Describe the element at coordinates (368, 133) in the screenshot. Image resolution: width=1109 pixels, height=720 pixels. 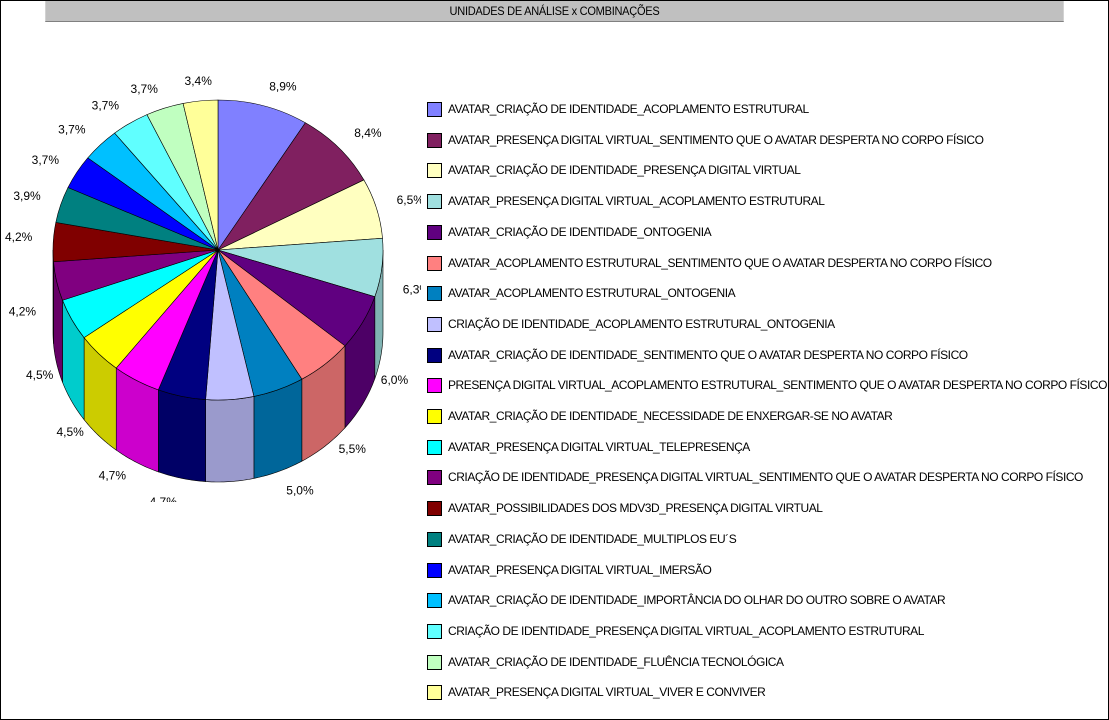
I see `pie-slice-label-2: 8,4%` at that location.